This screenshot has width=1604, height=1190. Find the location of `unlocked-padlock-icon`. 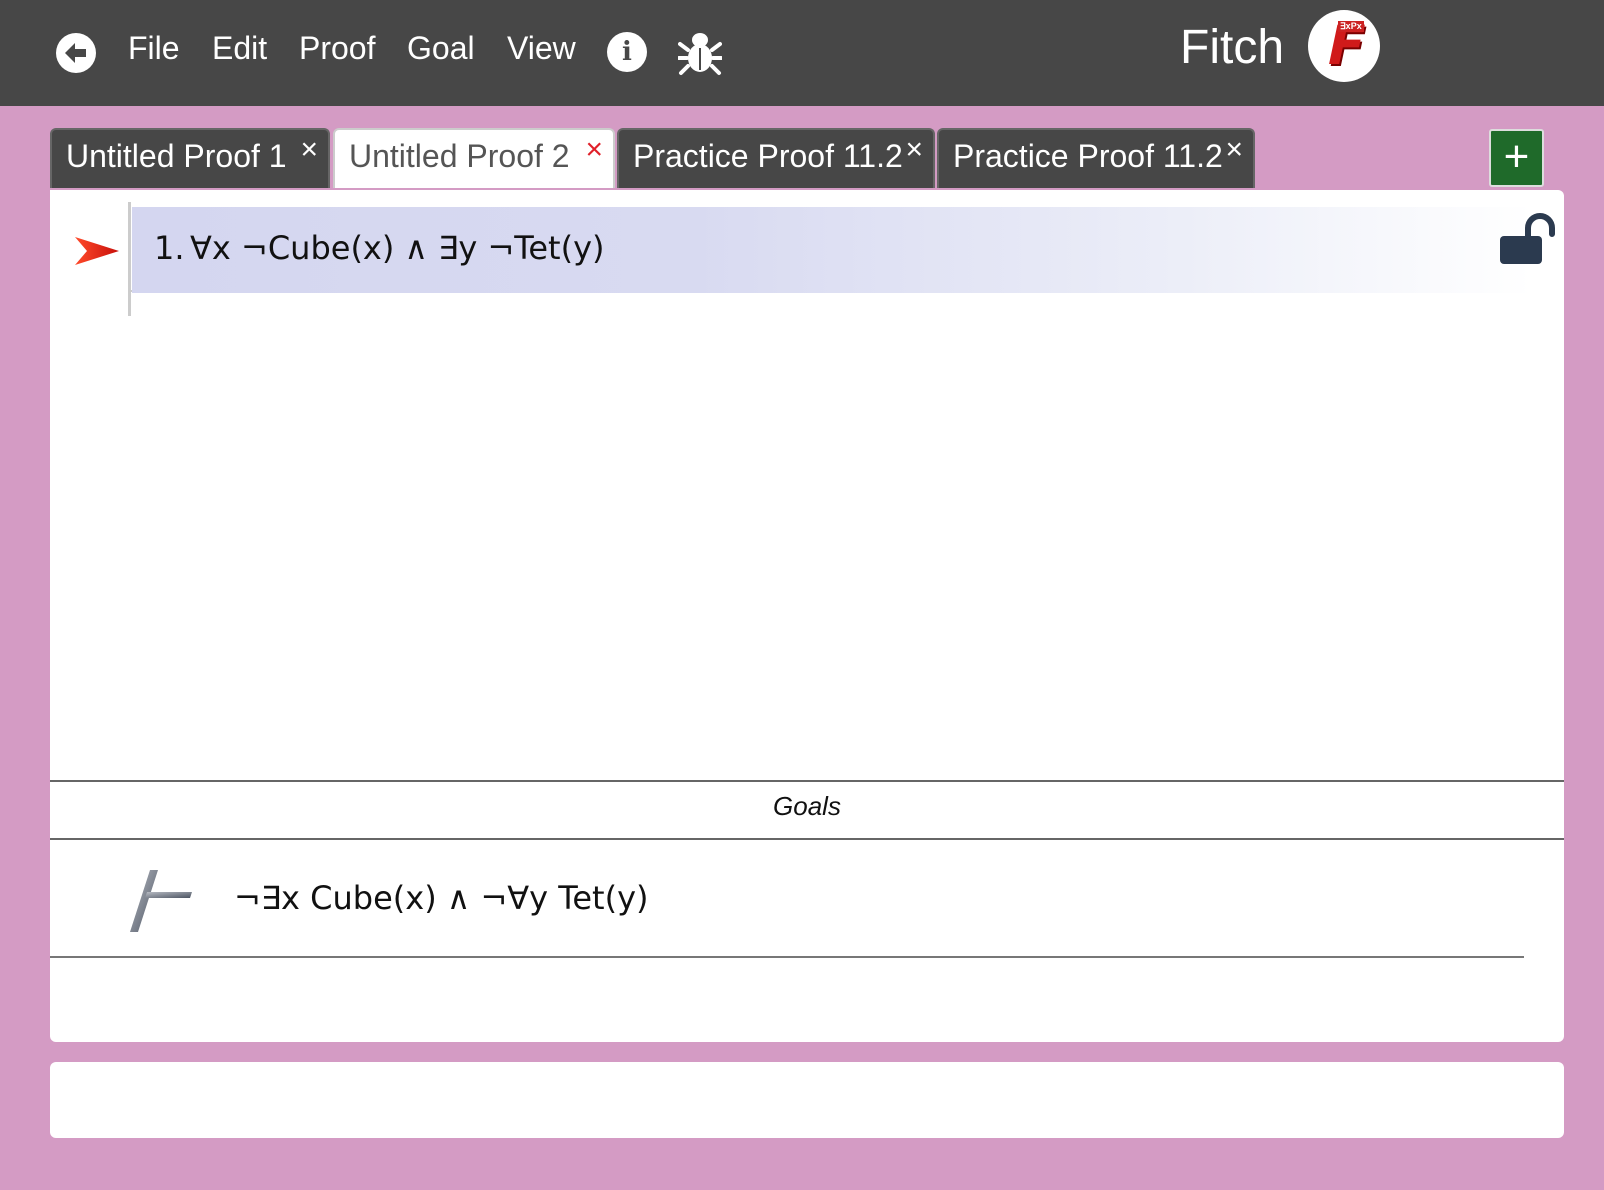

unlocked-padlock-icon is located at coordinates (1528, 238).